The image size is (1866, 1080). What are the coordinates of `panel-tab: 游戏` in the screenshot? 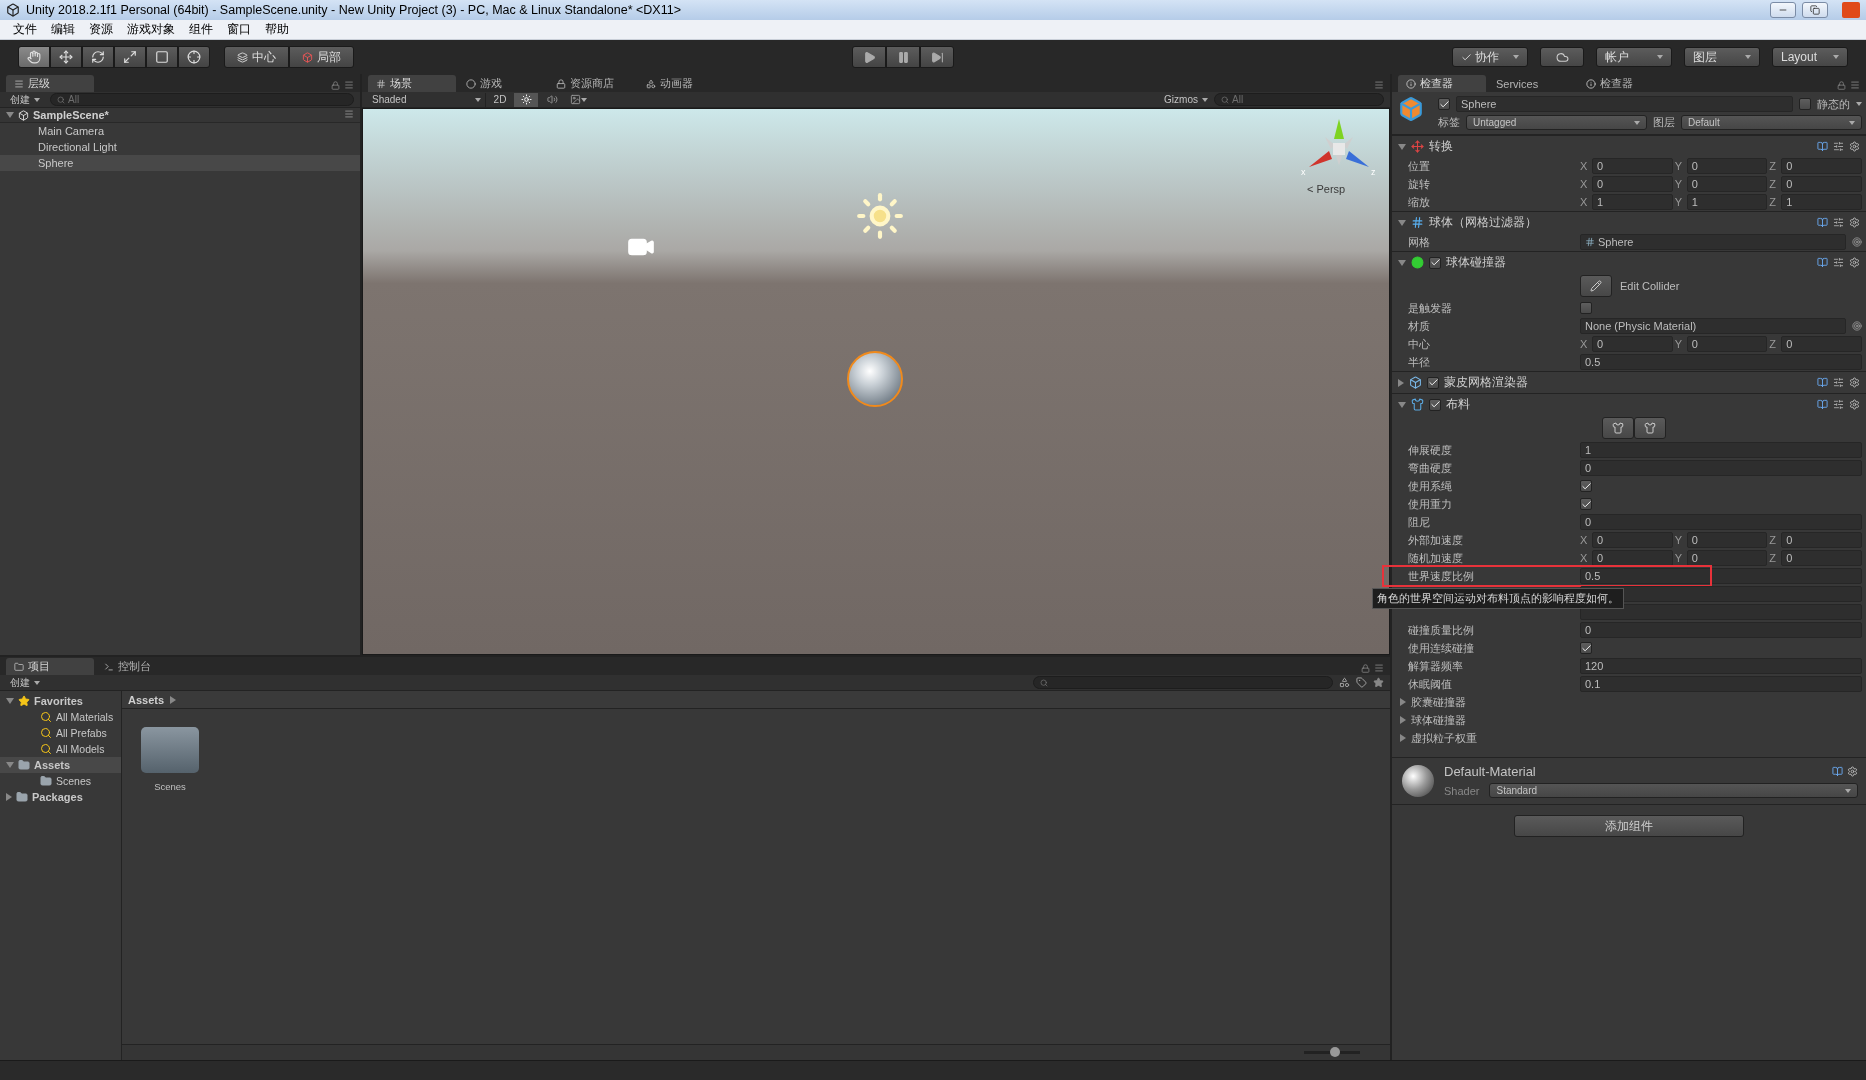 It's located at (502, 83).